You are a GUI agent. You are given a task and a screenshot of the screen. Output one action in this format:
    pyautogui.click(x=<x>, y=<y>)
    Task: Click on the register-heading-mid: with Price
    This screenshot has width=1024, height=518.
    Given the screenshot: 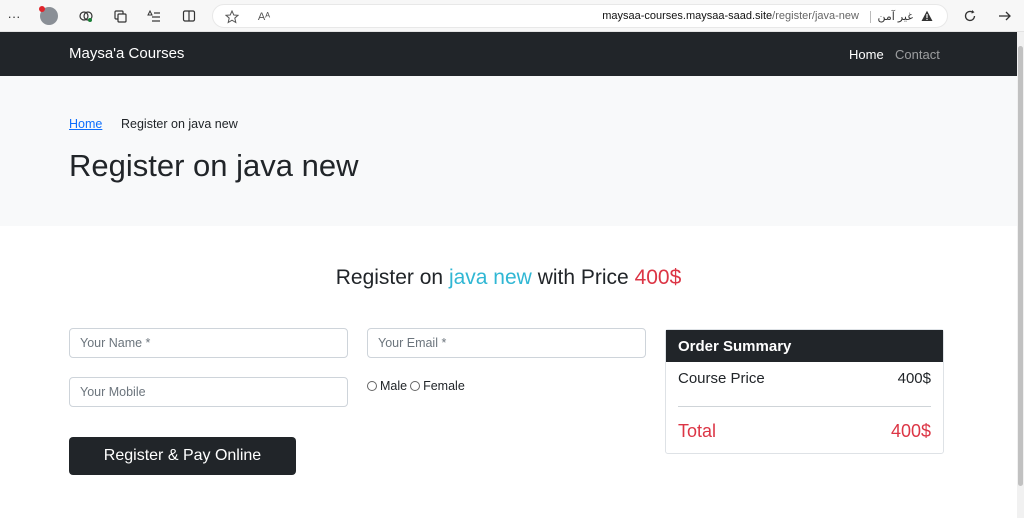 What is the action you would take?
    pyautogui.click(x=583, y=277)
    